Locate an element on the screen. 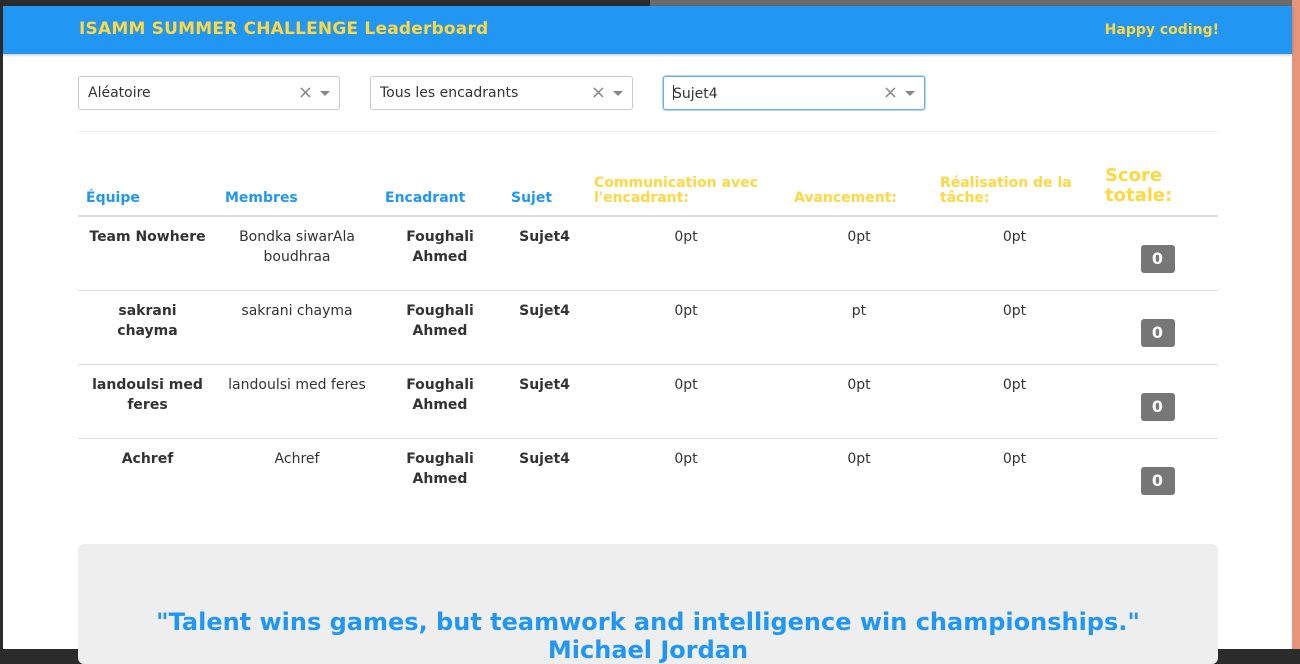 The height and width of the screenshot is (664, 1300). supervisor-filter-select: Tous les encadrants × is located at coordinates (501, 93).